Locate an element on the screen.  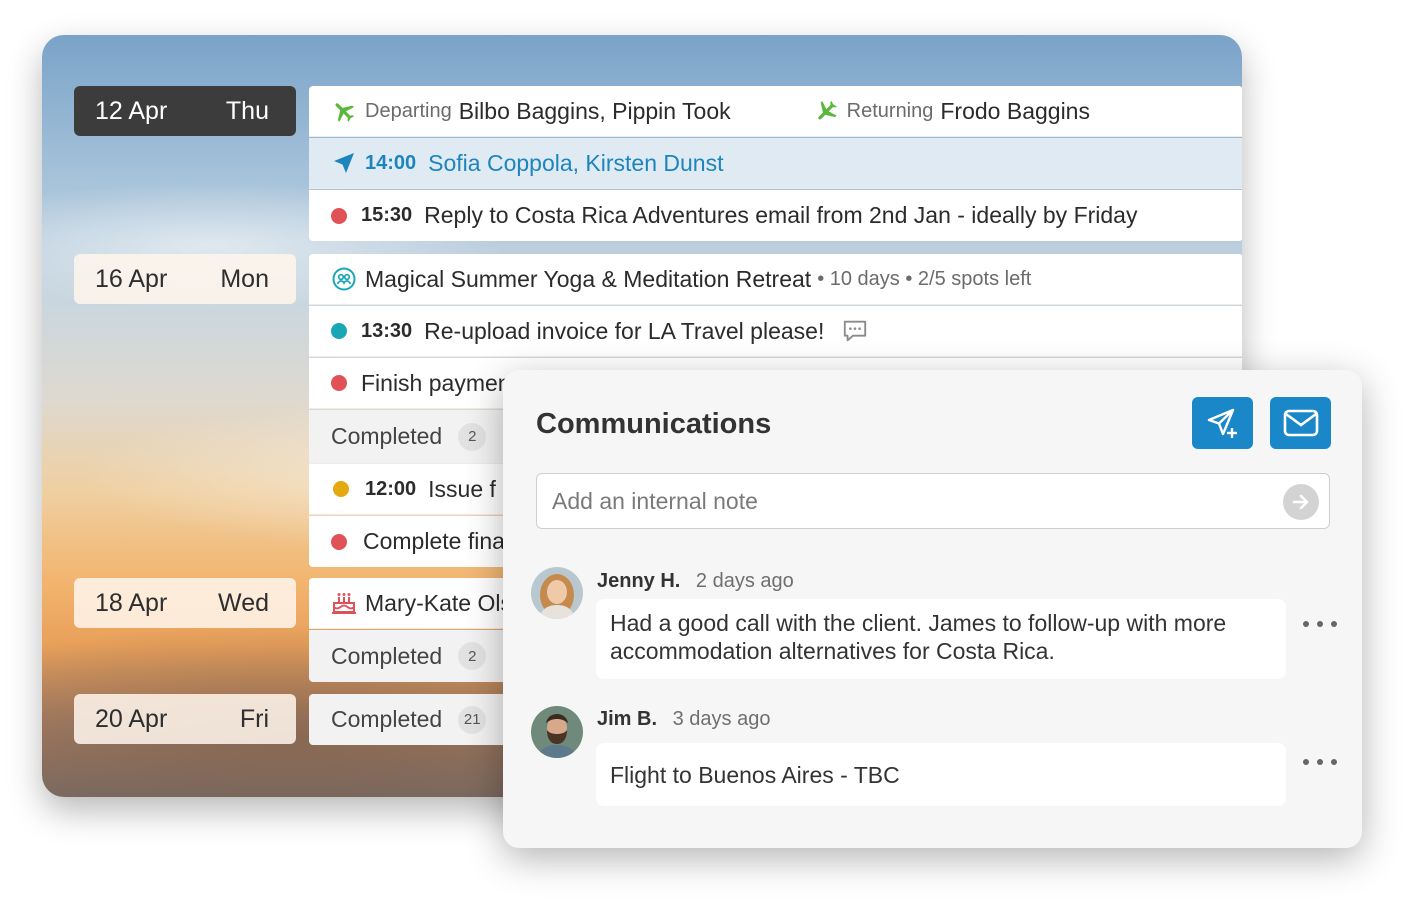
comment-icon is located at coordinates (855, 331).